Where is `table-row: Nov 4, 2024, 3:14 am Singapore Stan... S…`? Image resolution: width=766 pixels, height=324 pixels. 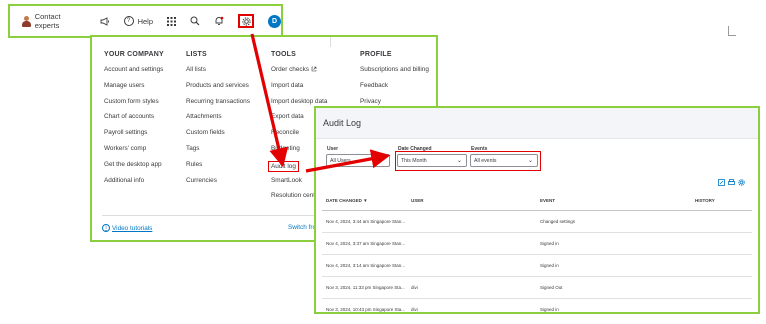 table-row: Nov 4, 2024, 3:14 am Singapore Stan... S… is located at coordinates (537, 265).